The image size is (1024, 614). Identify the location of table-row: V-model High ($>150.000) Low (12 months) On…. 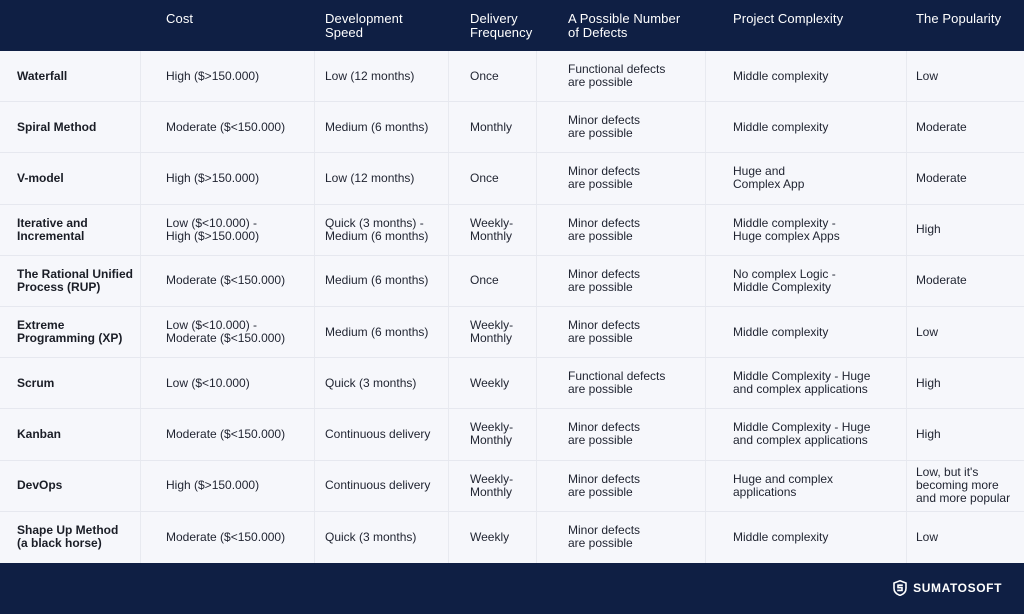
(512, 179).